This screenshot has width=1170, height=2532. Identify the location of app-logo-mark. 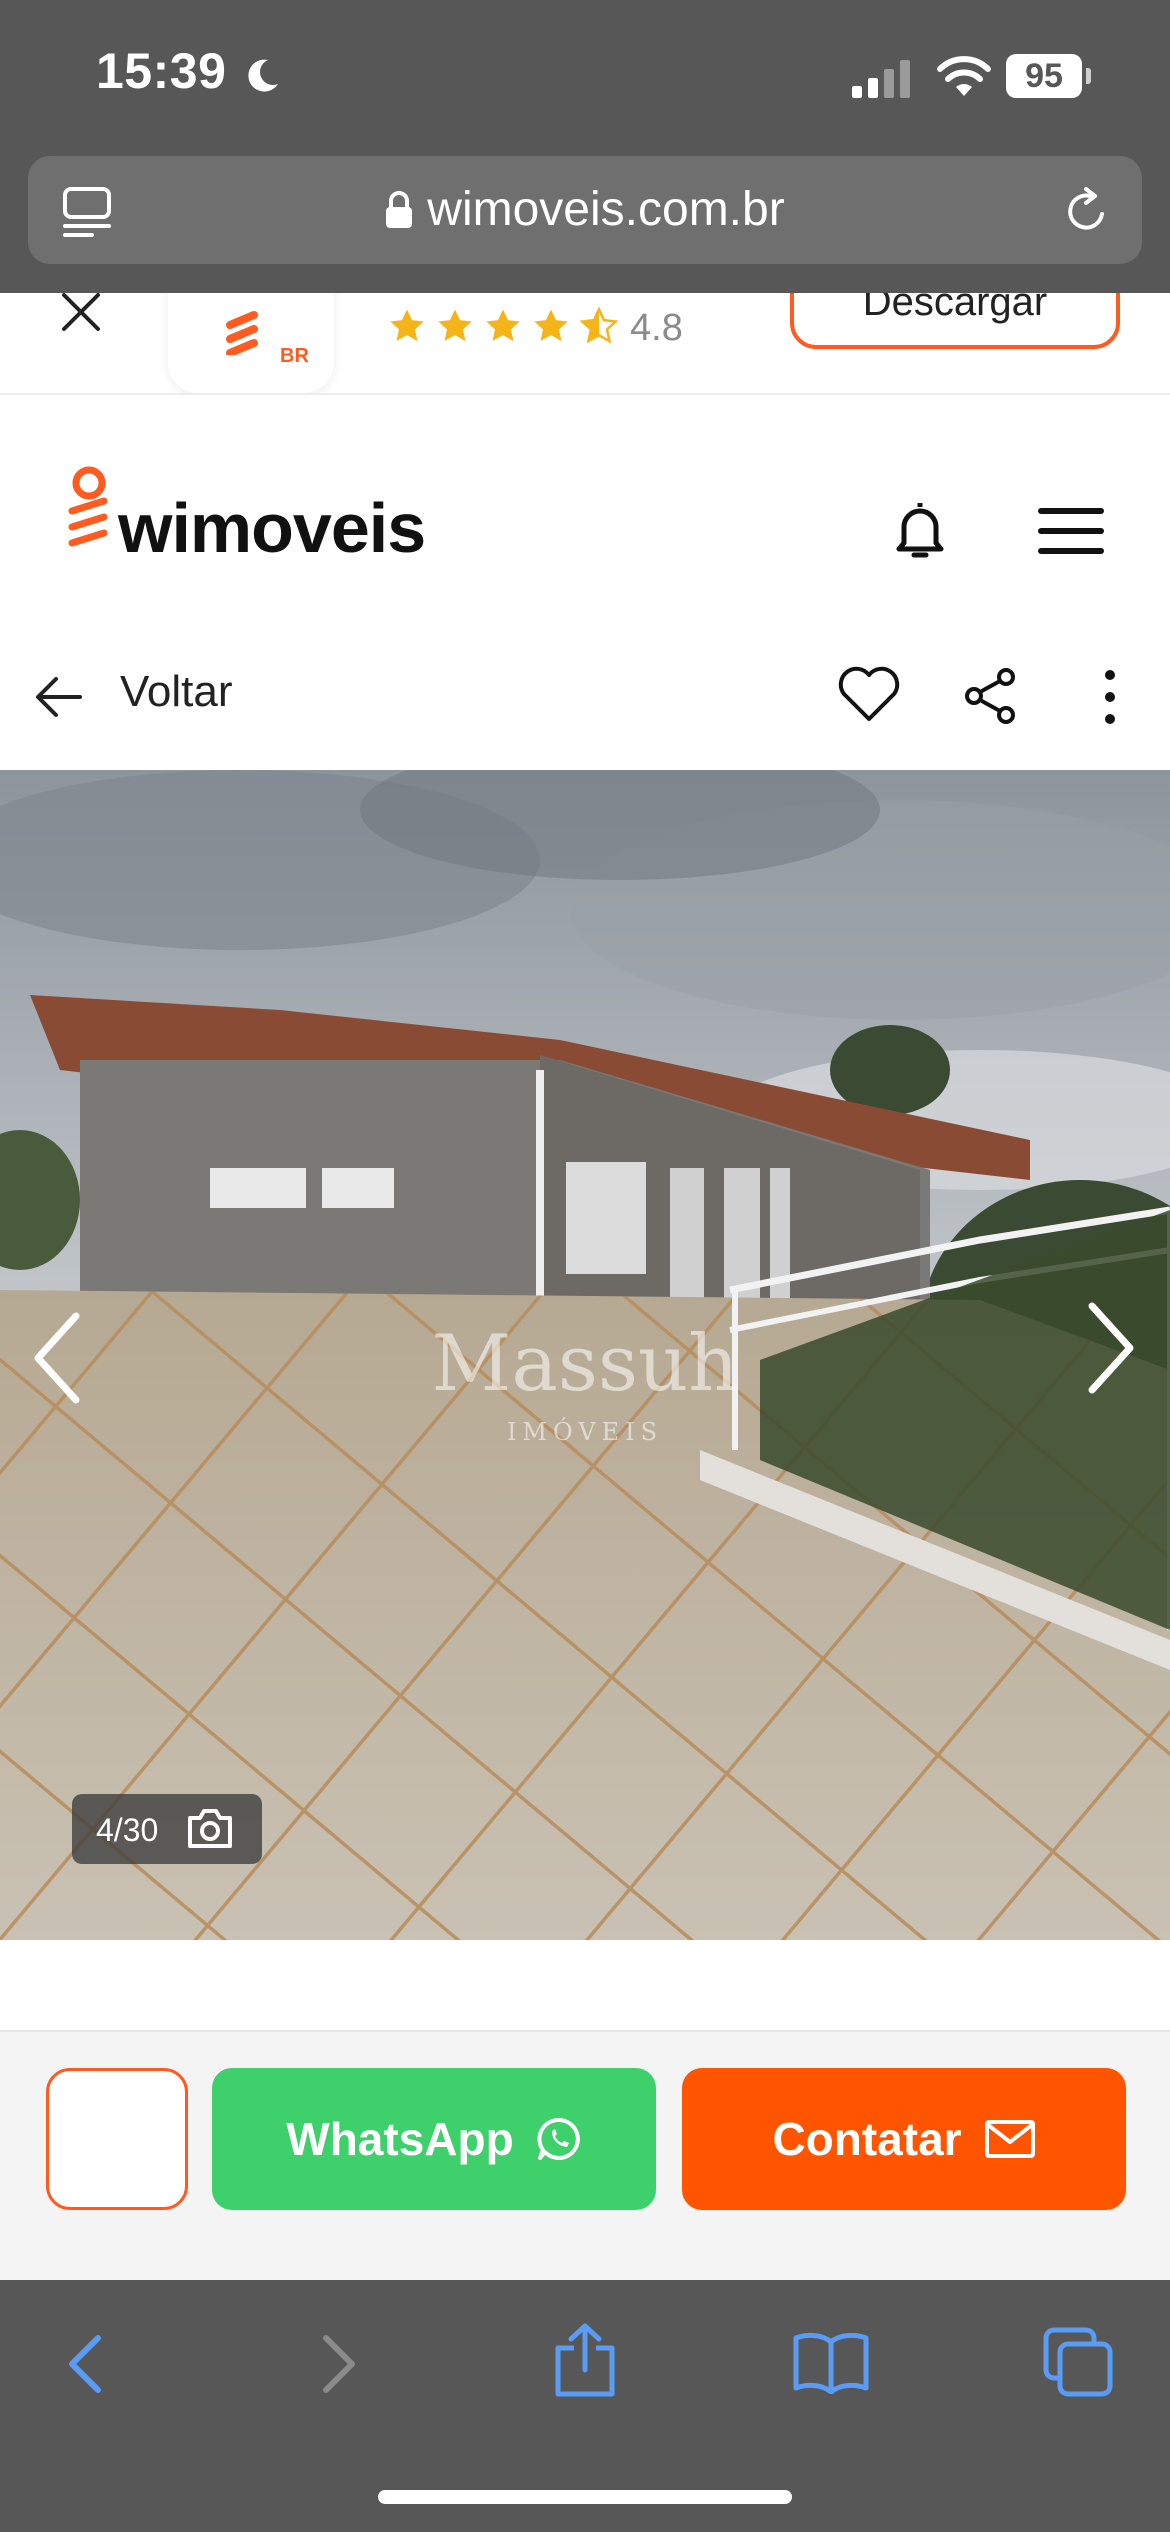
(242, 333).